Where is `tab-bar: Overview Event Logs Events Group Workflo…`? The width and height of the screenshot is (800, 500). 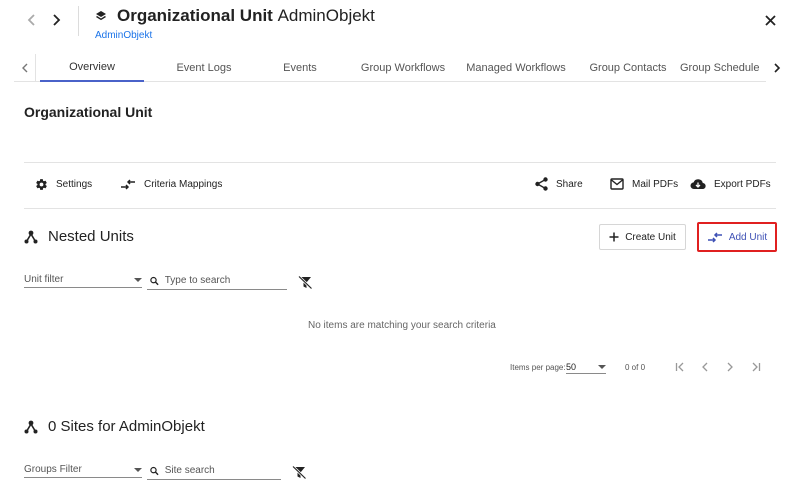
tab-bar: Overview Event Logs Events Group Workflo… is located at coordinates (401, 68).